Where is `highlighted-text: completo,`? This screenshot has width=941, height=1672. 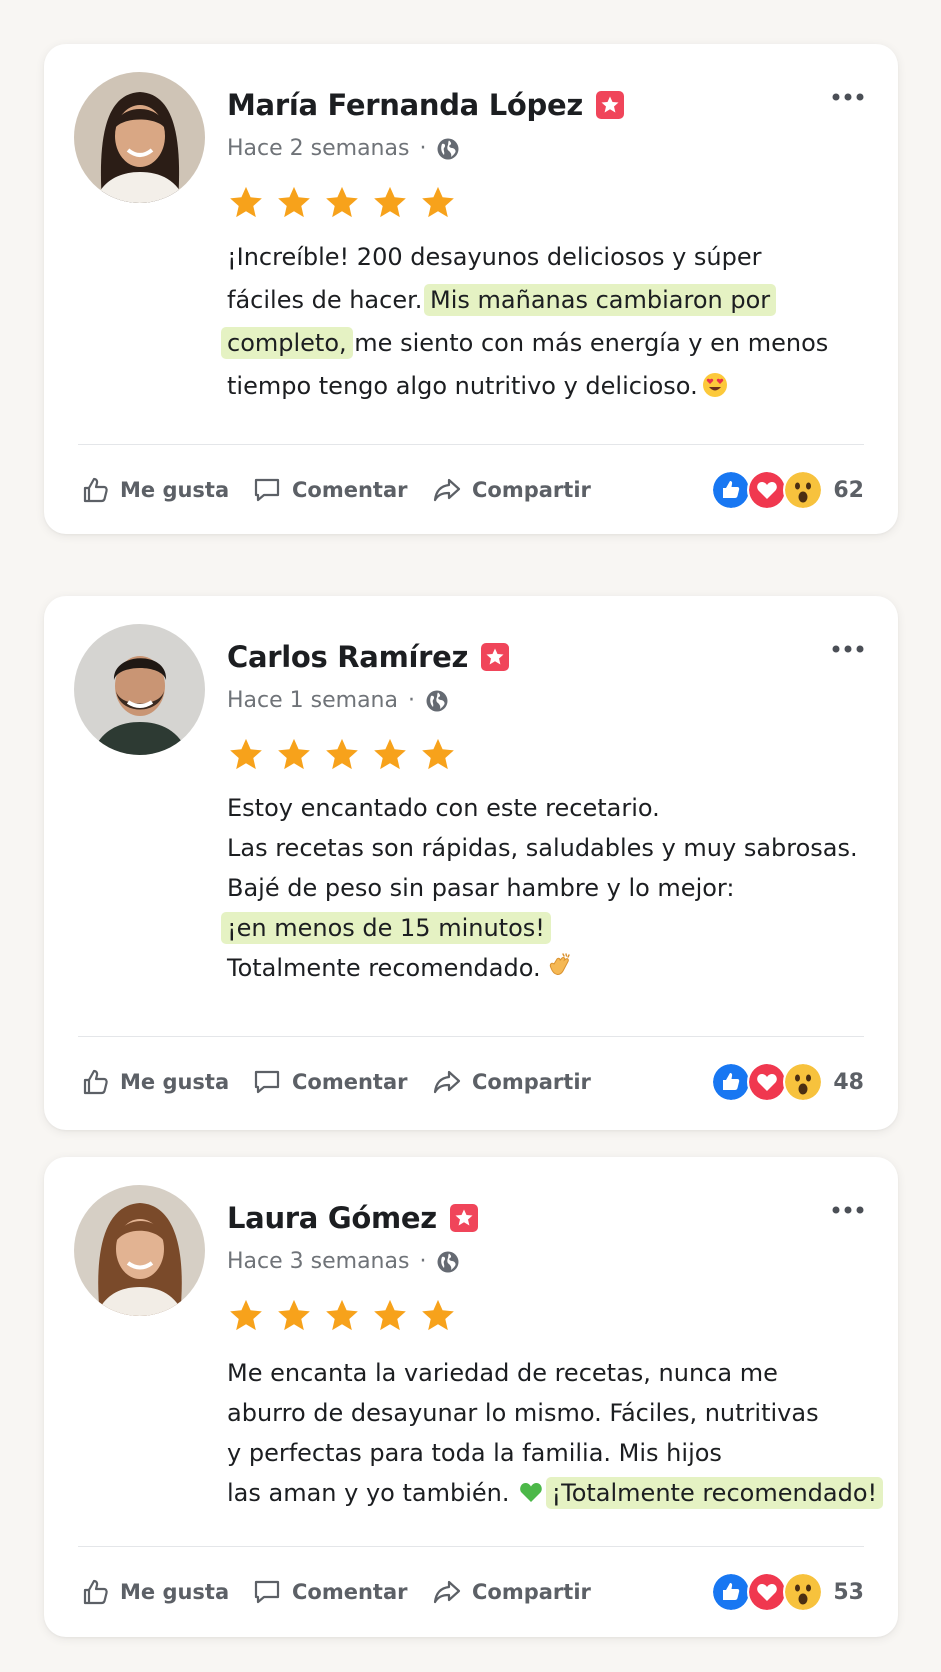 highlighted-text: completo, is located at coordinates (287, 343).